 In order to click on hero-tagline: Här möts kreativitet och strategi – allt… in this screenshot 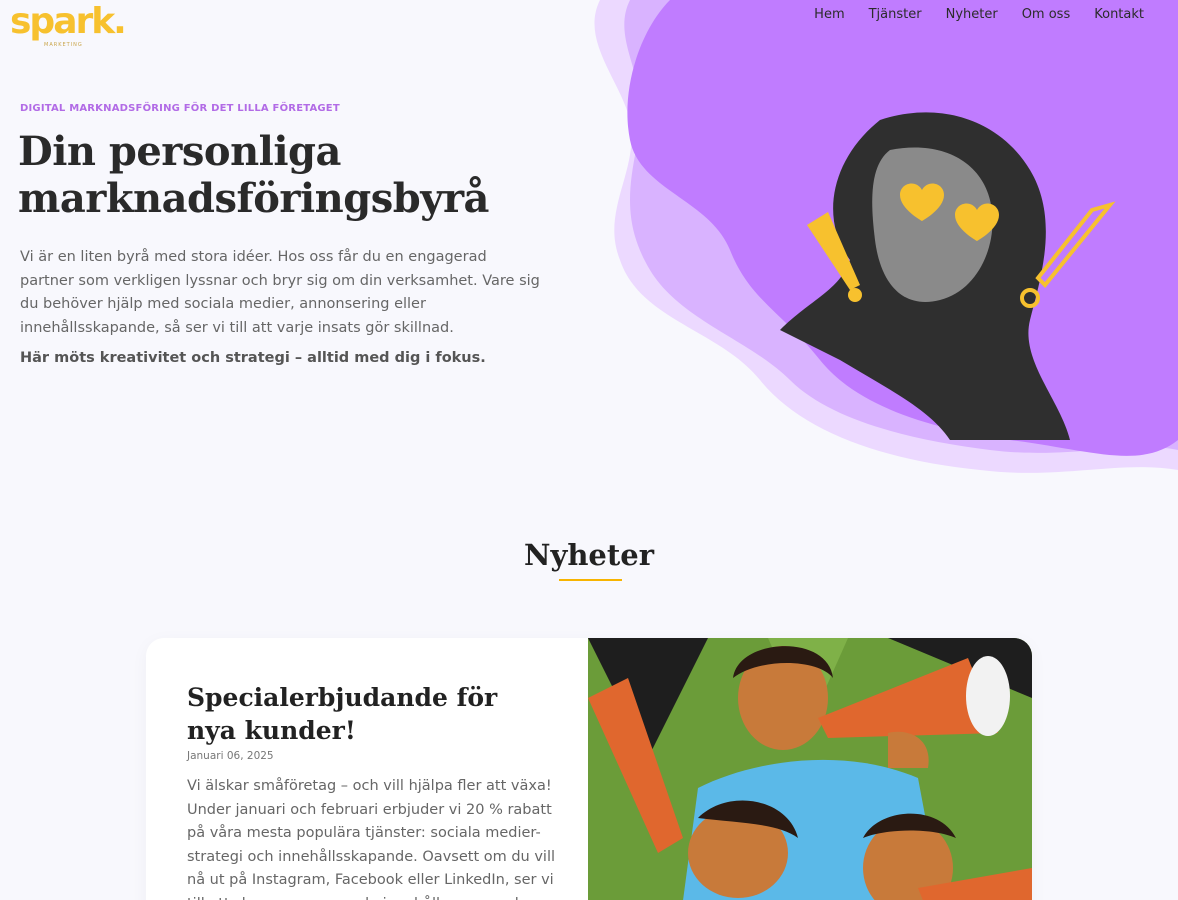, I will do `click(253, 358)`.